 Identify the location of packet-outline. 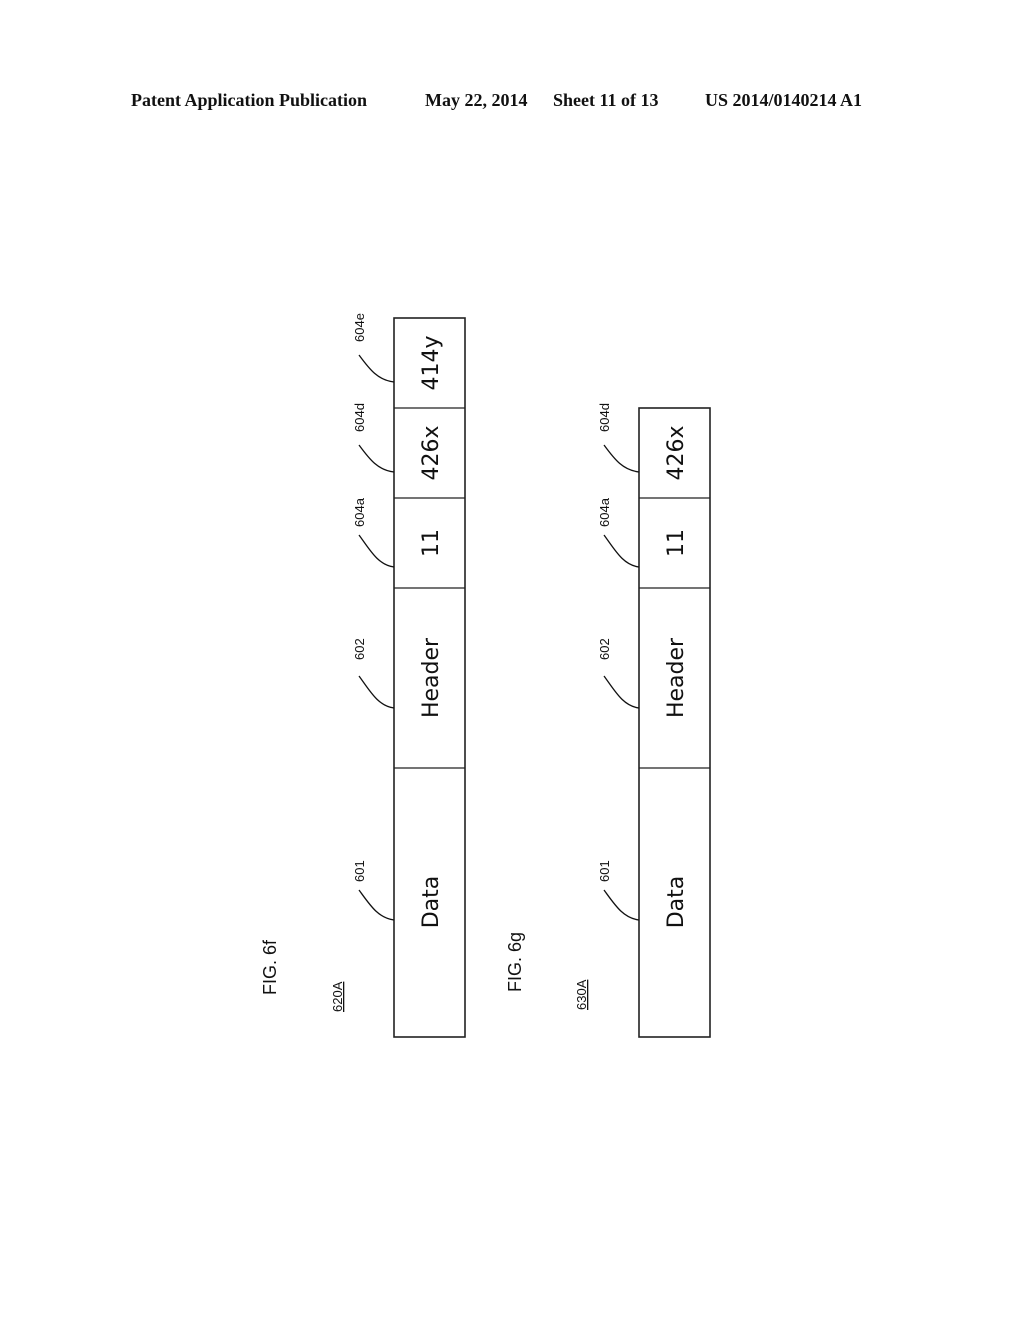
(674, 722).